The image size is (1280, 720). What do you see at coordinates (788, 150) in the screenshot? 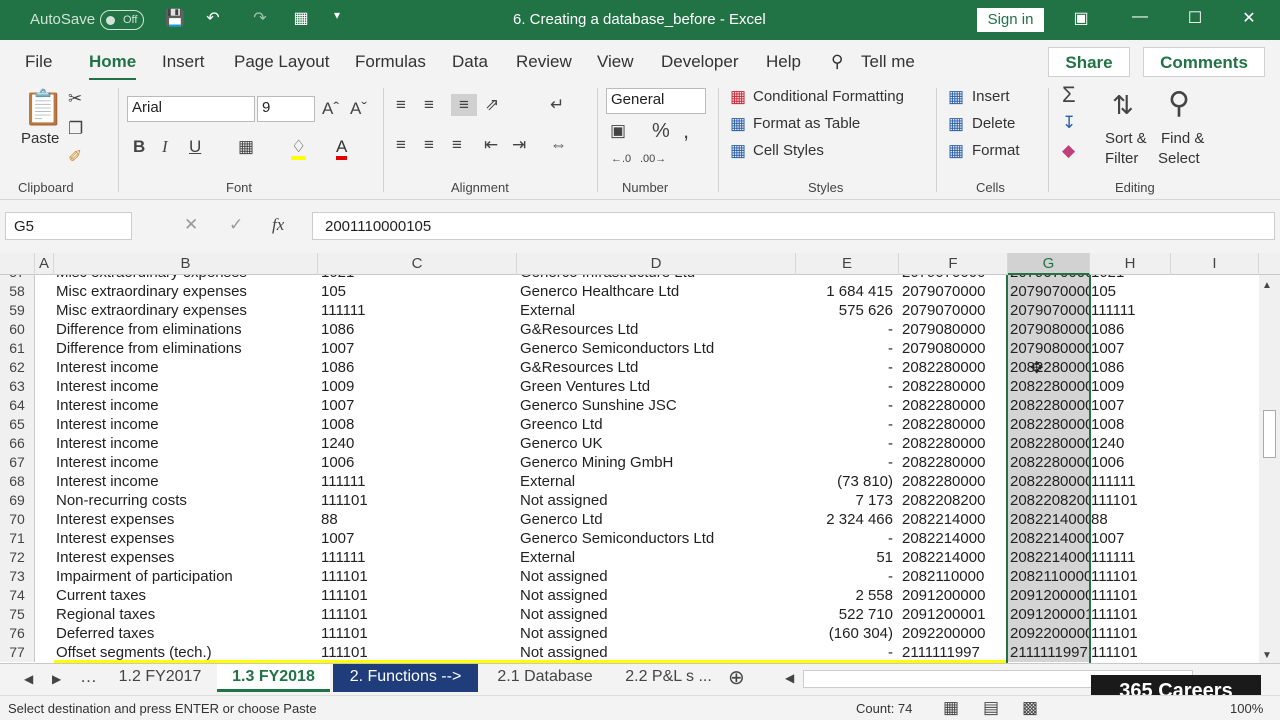
I see `cell-styles-button: Cell Styles` at bounding box center [788, 150].